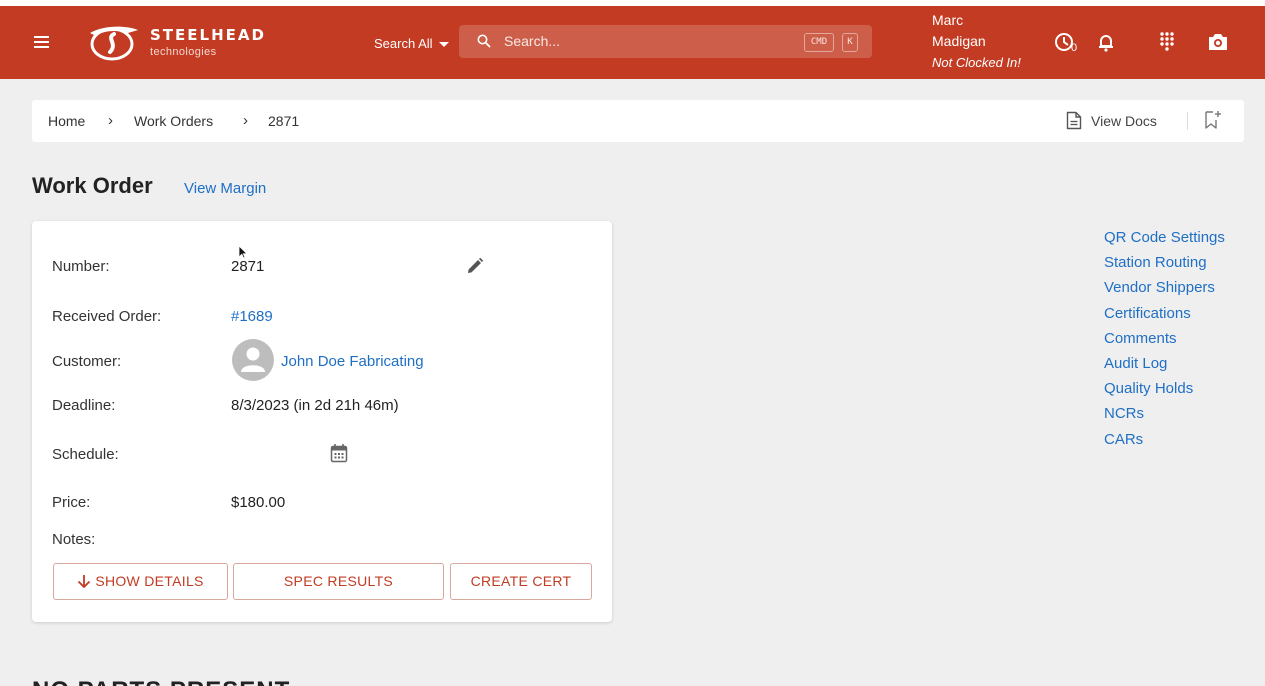 This screenshot has width=1265, height=686. What do you see at coordinates (74, 539) in the screenshot?
I see `notes-label: Notes:` at bounding box center [74, 539].